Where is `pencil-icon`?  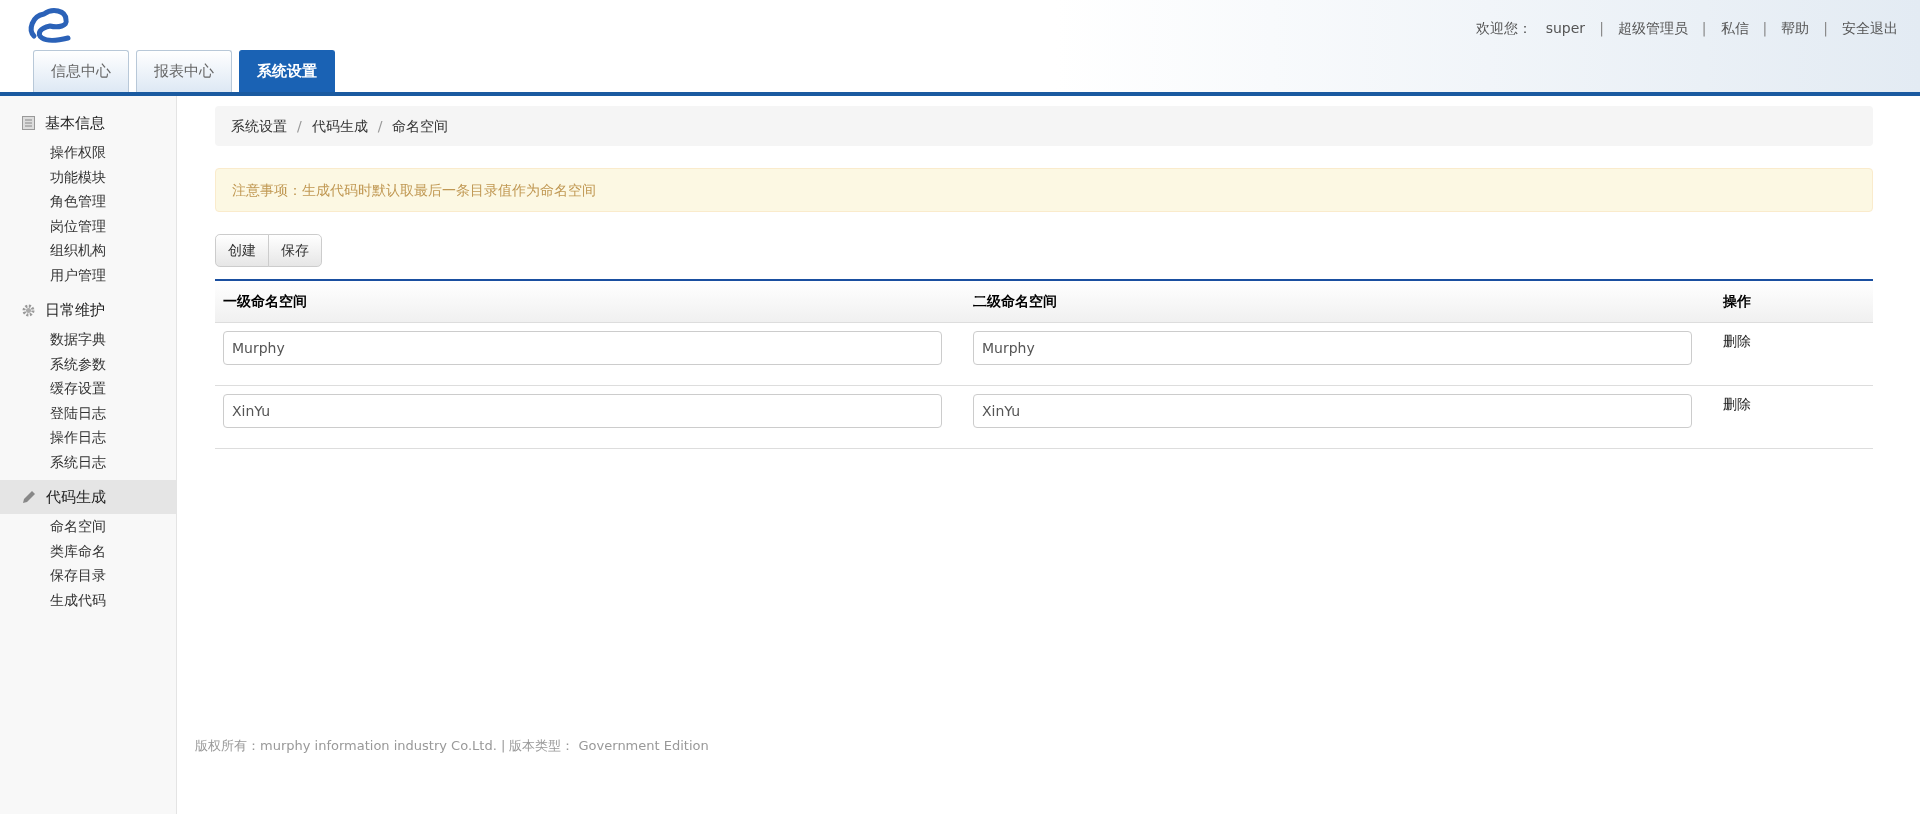
pencil-icon is located at coordinates (29, 497).